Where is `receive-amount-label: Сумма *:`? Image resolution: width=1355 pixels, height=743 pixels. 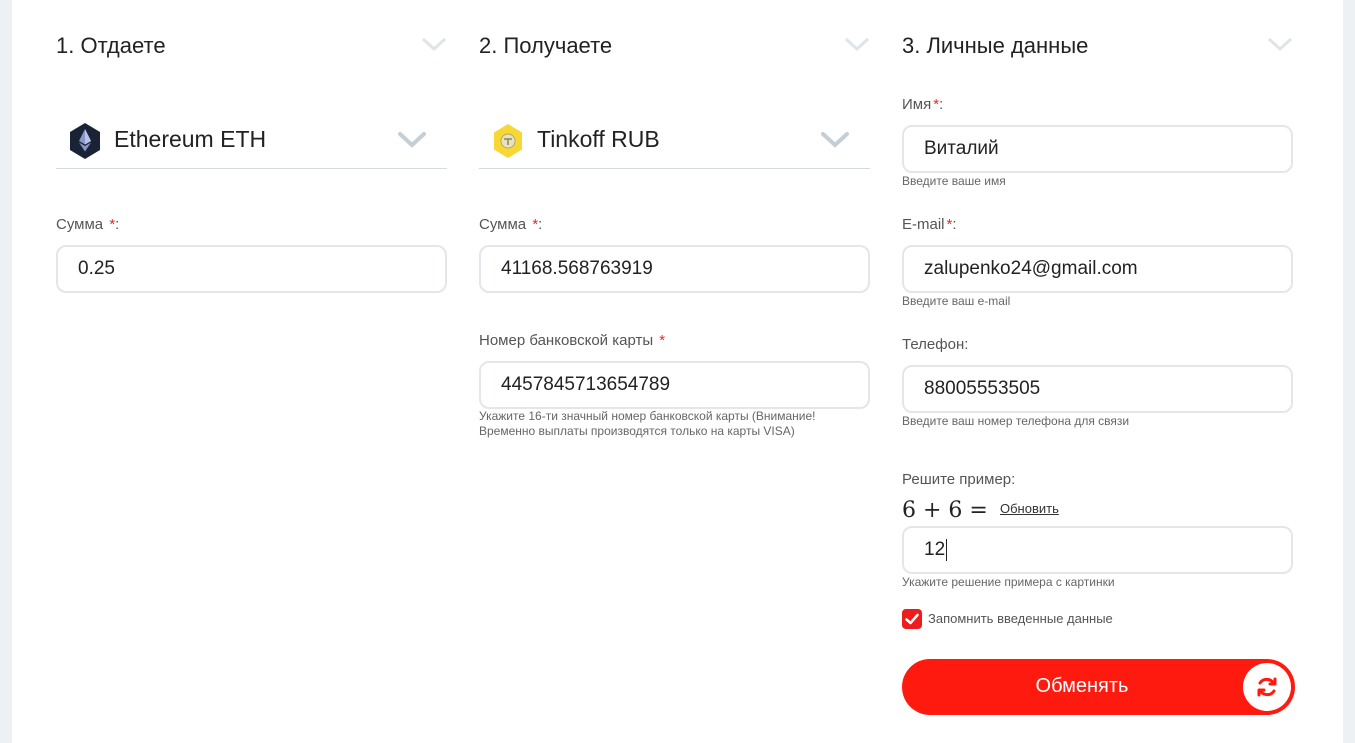
receive-amount-label: Сумма *: is located at coordinates (511, 224).